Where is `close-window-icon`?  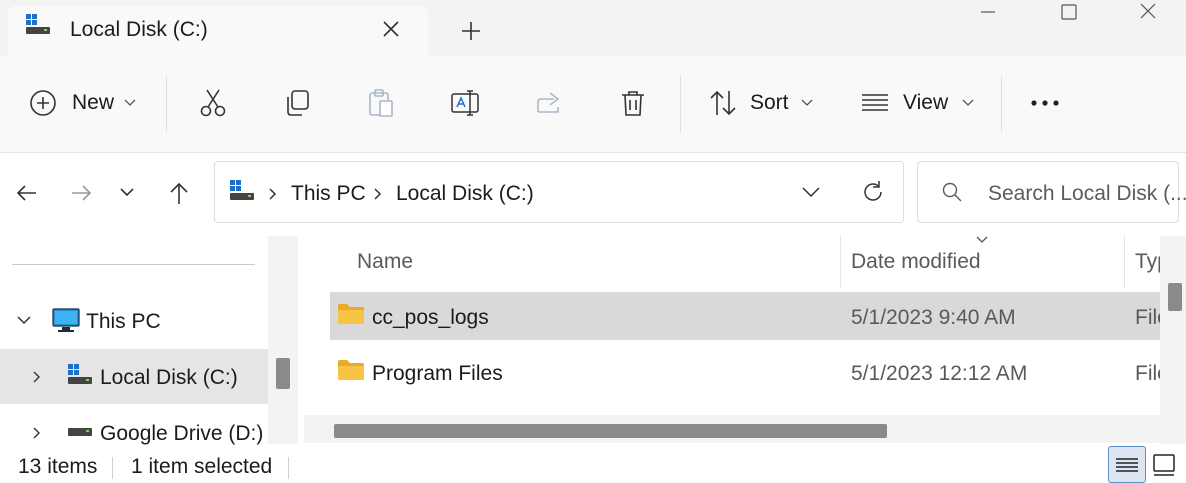 close-window-icon is located at coordinates (1148, 12).